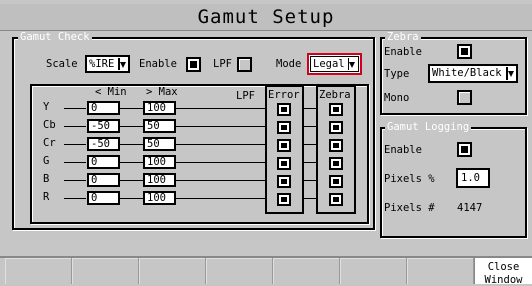 The width and height of the screenshot is (532, 286). Describe the element at coordinates (284, 199) in the screenshot. I see `error-checkbox-r` at that location.